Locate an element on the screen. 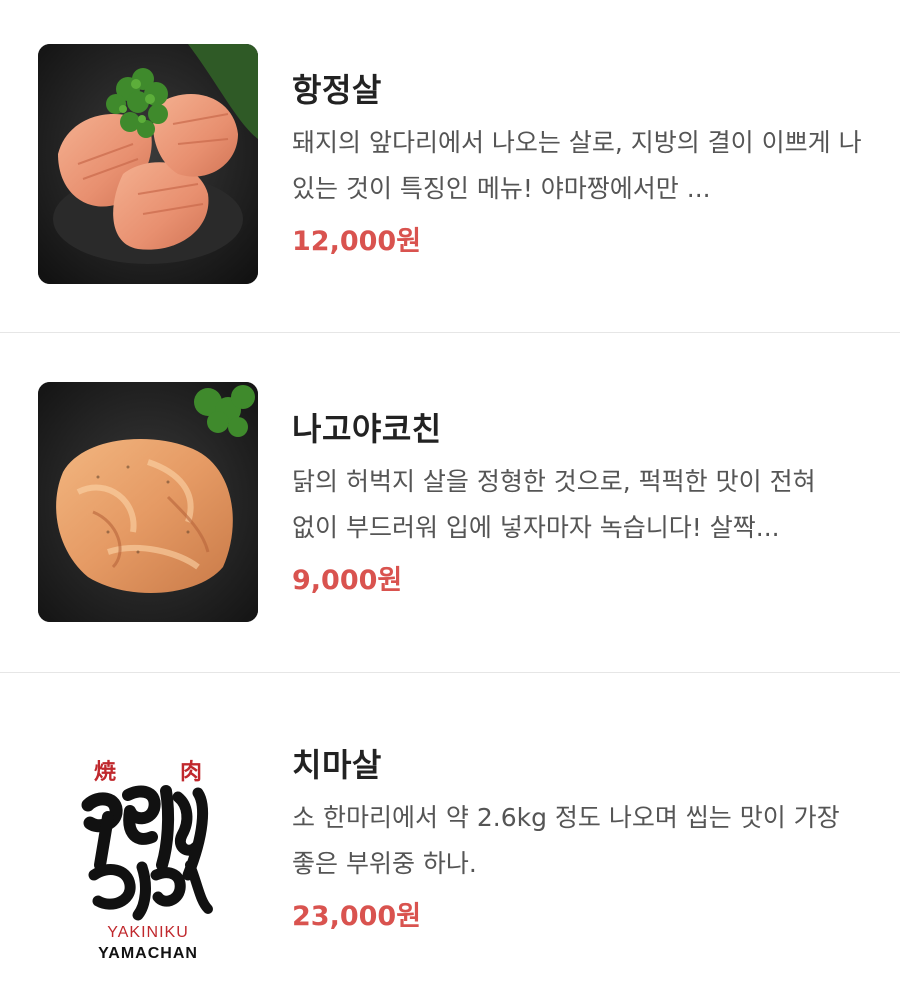 The width and height of the screenshot is (900, 1000). menu-item-image: 焼 肉 YAKINIKU YAMACHAN is located at coordinates (148, 845).